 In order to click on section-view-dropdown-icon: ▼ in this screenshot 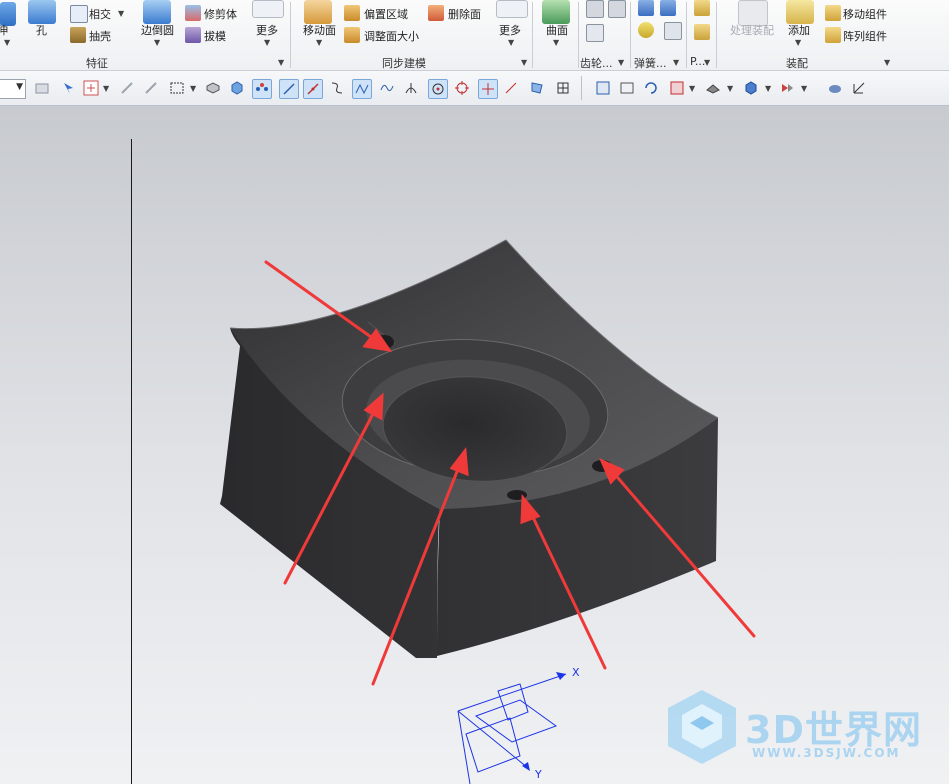, I will do `click(804, 88)`.